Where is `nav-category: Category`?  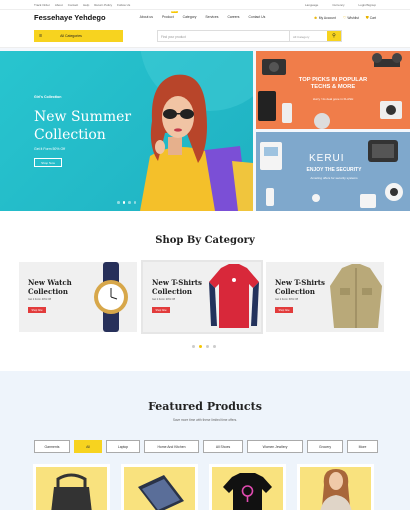
nav-category: Category is located at coordinates (190, 17).